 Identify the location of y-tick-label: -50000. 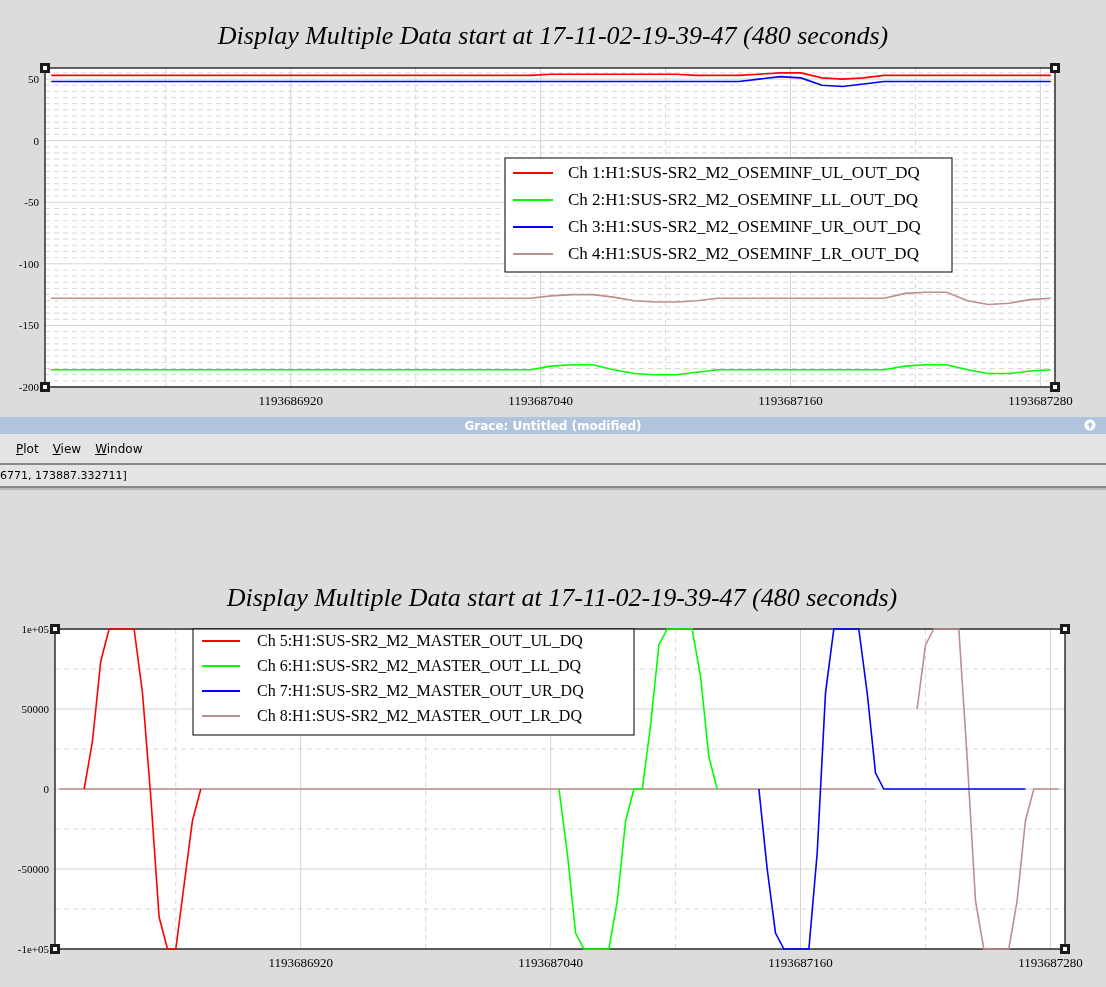
(33, 869).